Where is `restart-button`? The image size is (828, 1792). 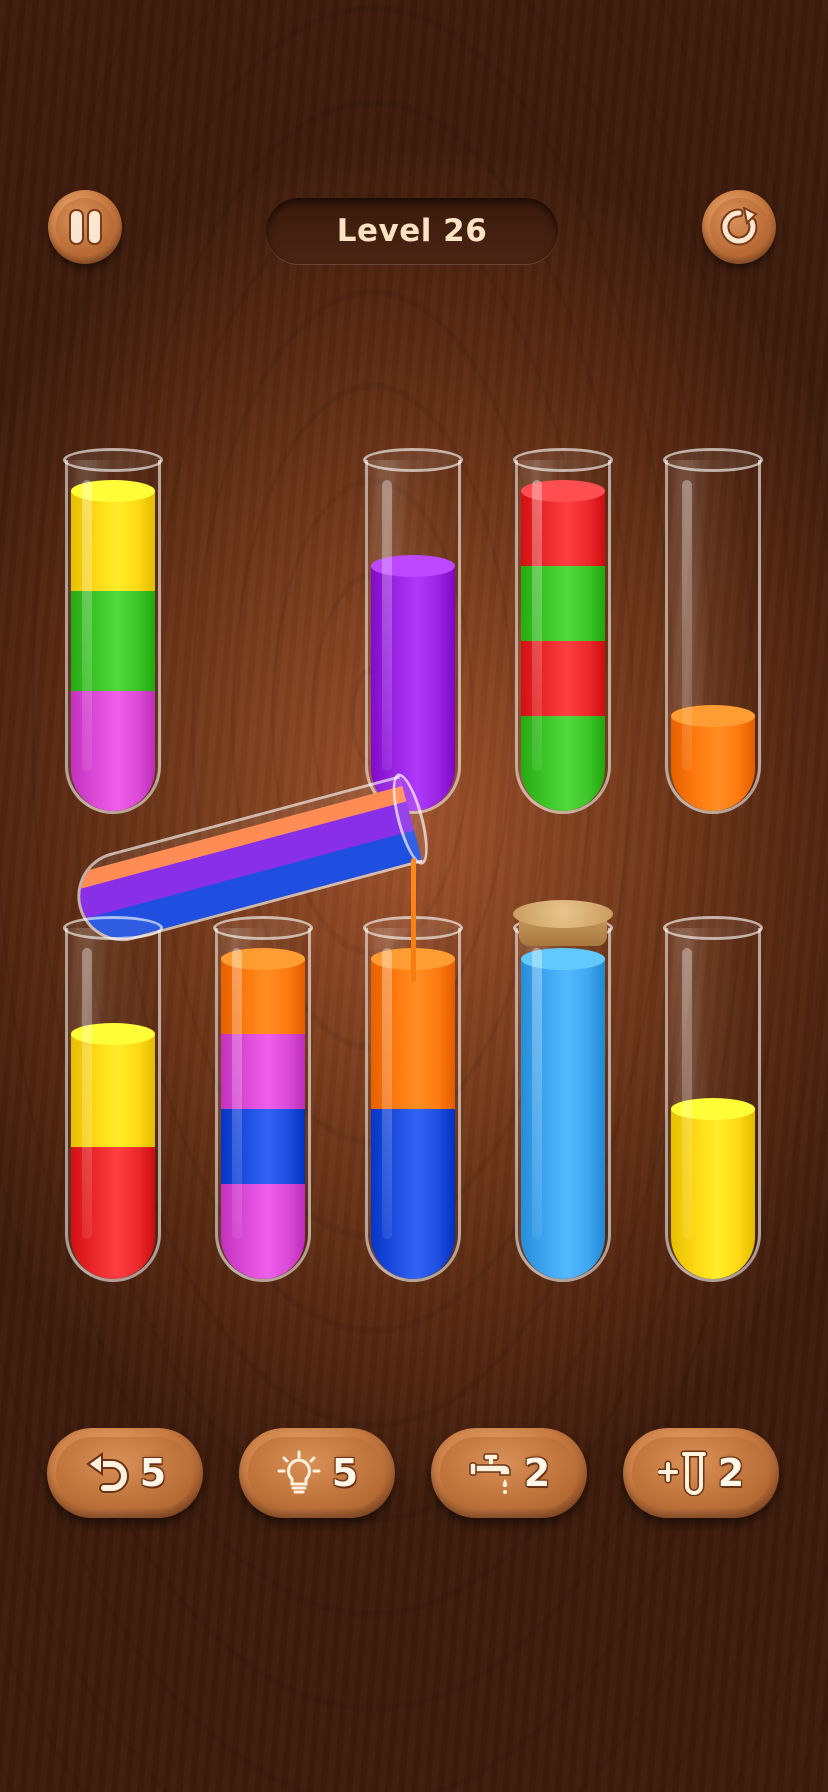
restart-button is located at coordinates (739, 227).